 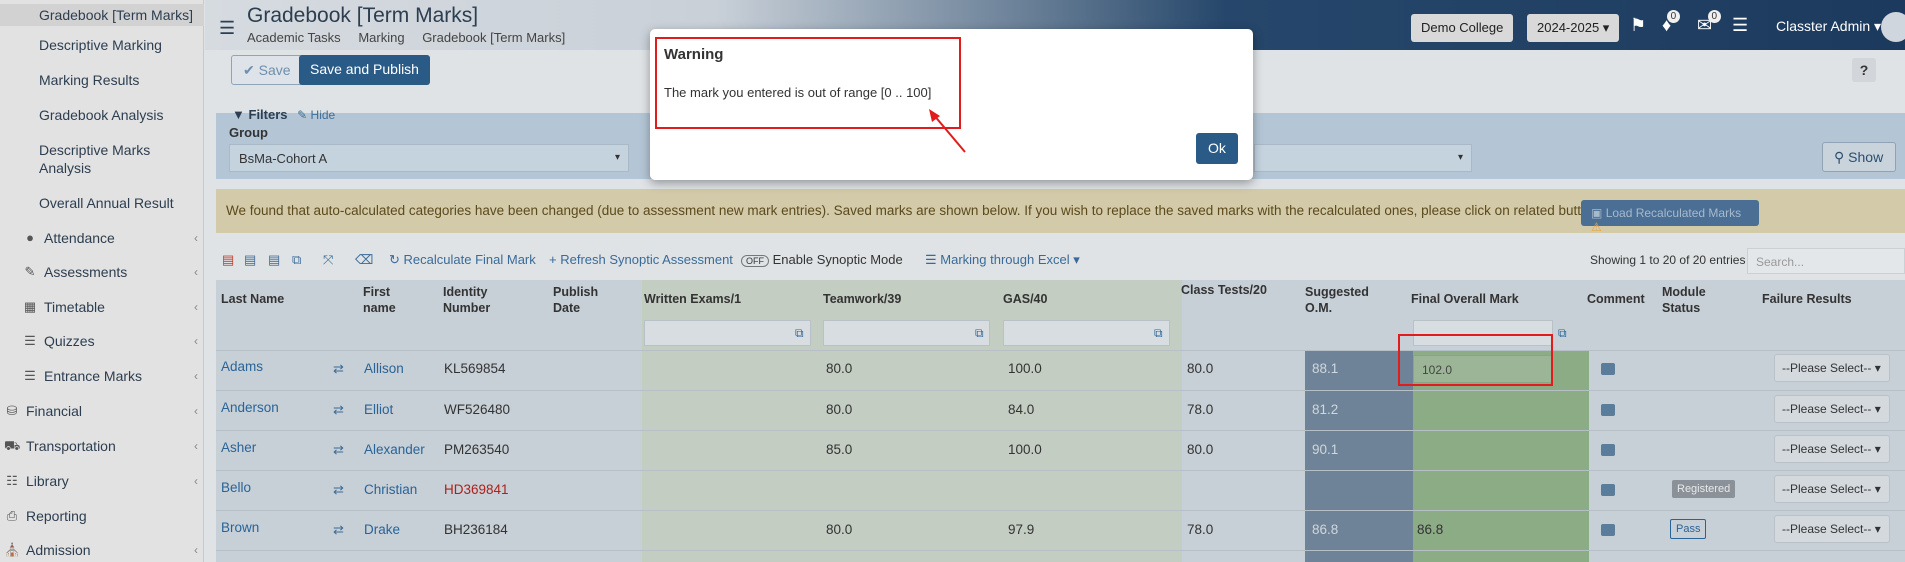 What do you see at coordinates (102, 203) in the screenshot?
I see `sidebar-item-overall-annual-result: Overall Annual Result` at bounding box center [102, 203].